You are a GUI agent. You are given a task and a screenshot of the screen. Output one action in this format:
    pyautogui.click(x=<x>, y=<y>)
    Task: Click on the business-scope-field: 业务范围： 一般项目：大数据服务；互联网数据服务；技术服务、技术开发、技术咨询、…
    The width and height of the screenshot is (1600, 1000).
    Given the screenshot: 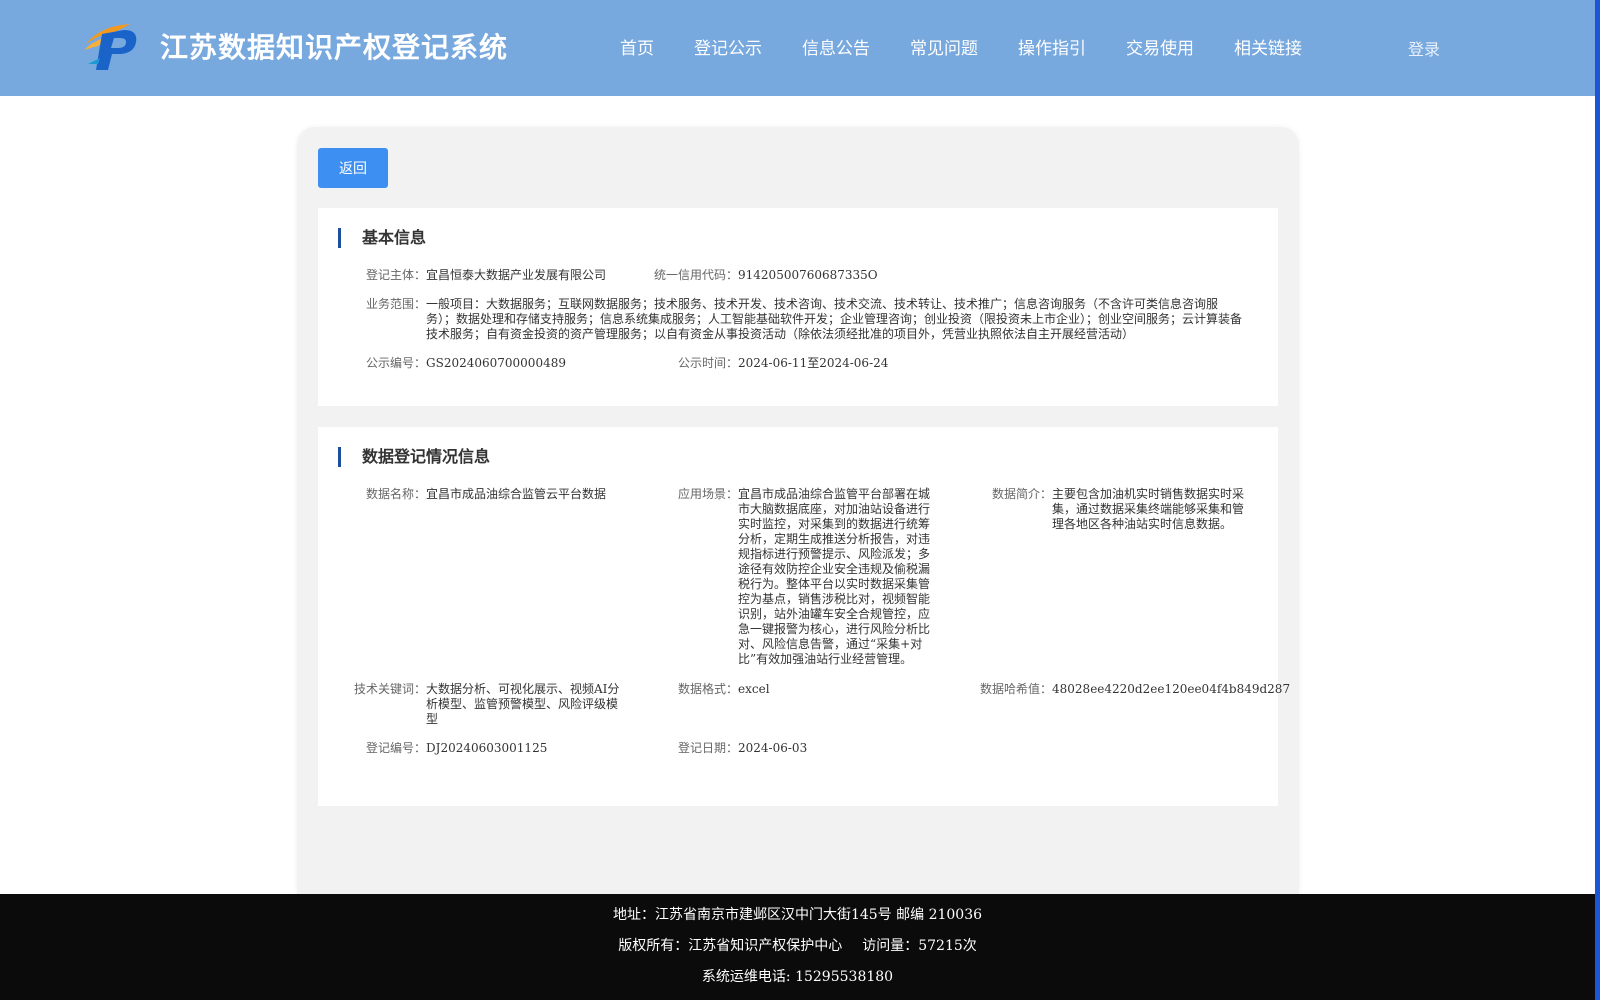 What is the action you would take?
    pyautogui.click(x=806, y=319)
    